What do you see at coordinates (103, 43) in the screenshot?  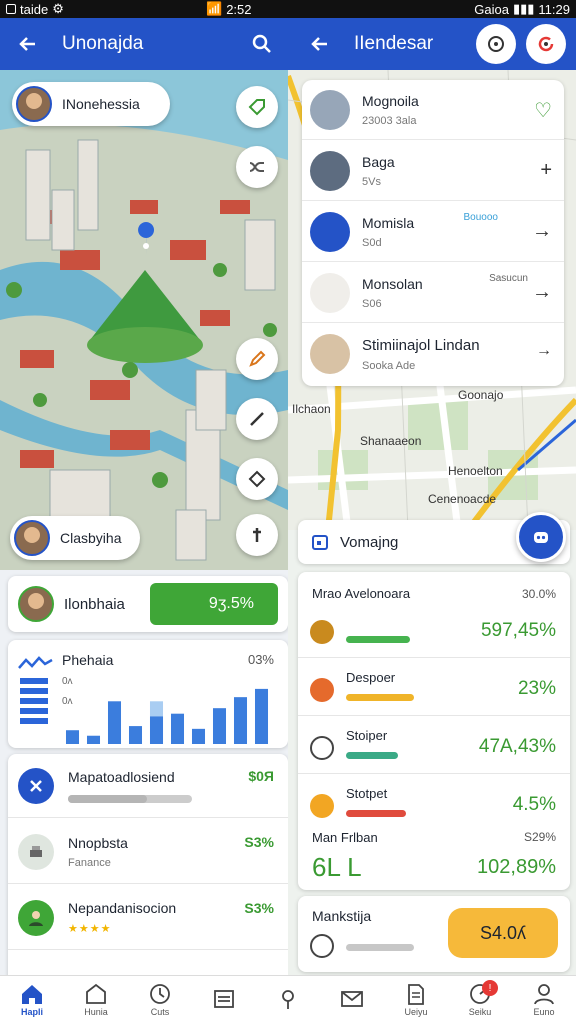 I see `page-title: Unonajda` at bounding box center [103, 43].